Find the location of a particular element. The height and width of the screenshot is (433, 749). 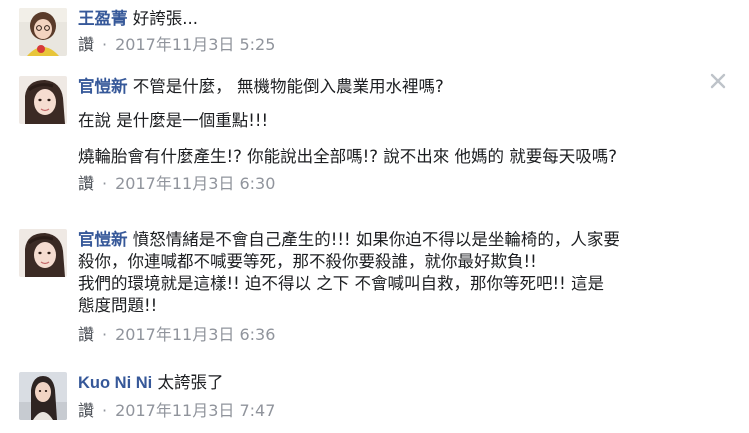

timestamp: 2017年11月3日 6:36 is located at coordinates (195, 334).